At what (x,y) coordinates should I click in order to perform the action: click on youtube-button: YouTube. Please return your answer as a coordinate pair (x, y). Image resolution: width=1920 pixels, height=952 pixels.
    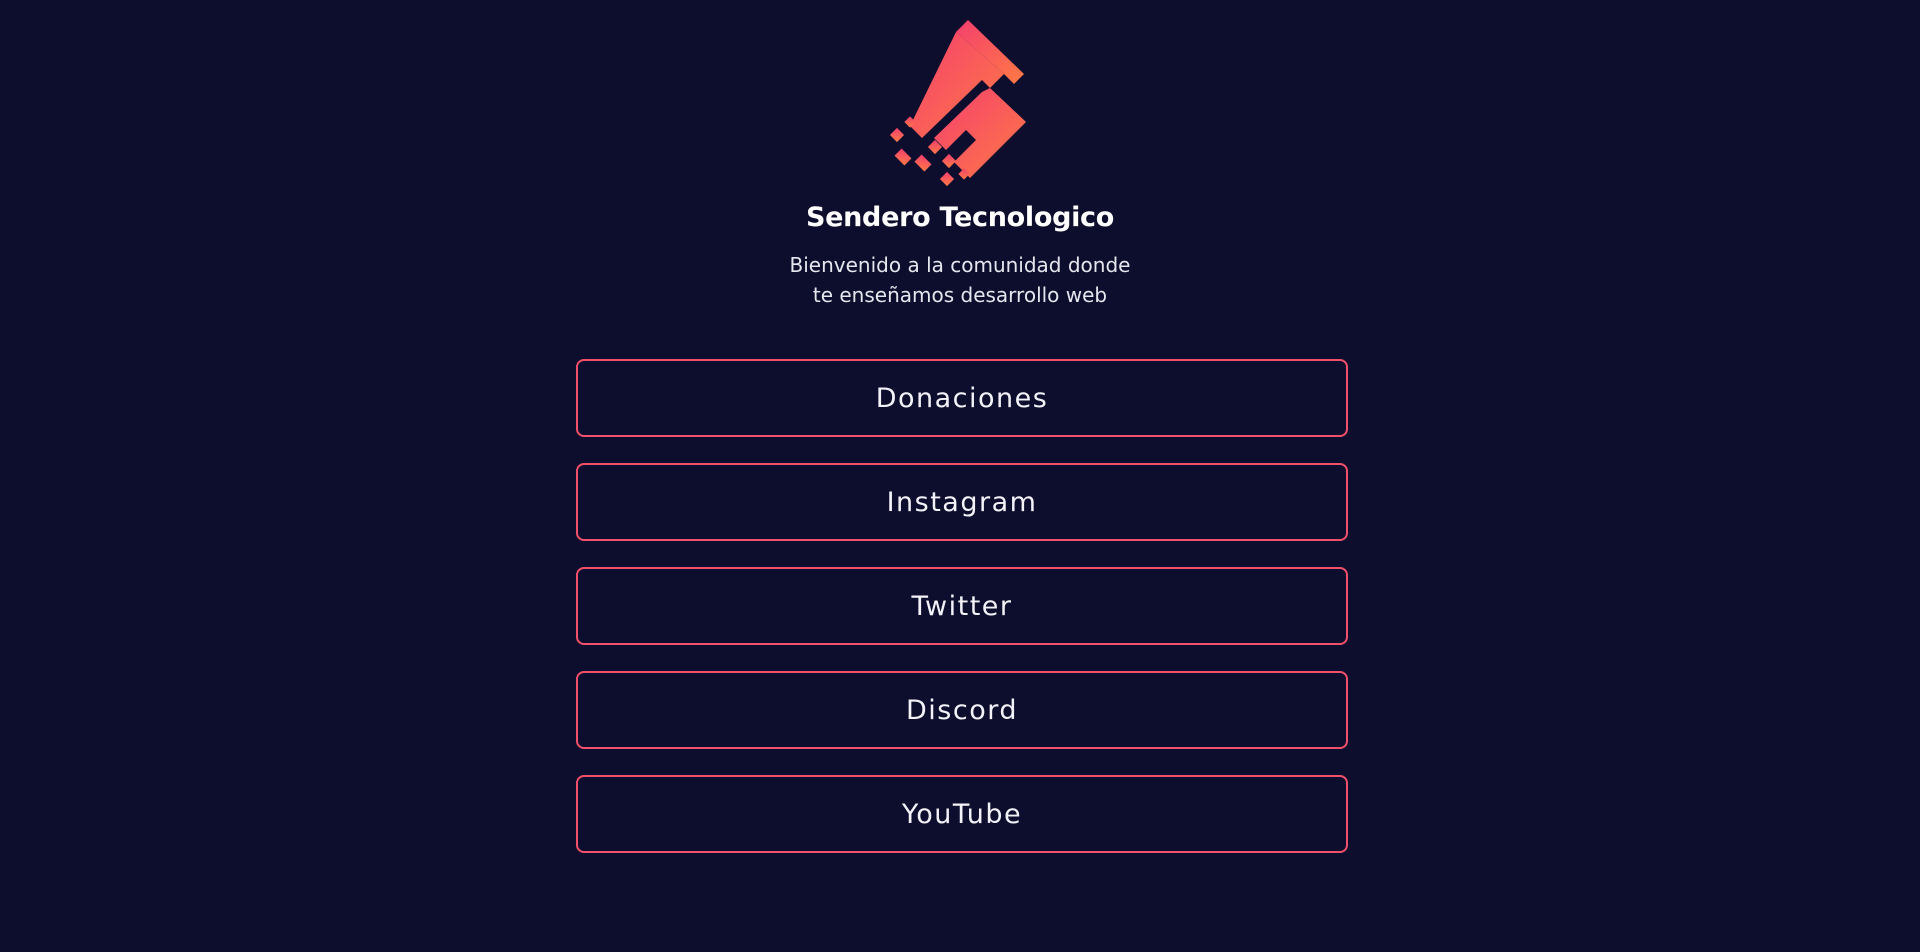
    Looking at the image, I should click on (962, 814).